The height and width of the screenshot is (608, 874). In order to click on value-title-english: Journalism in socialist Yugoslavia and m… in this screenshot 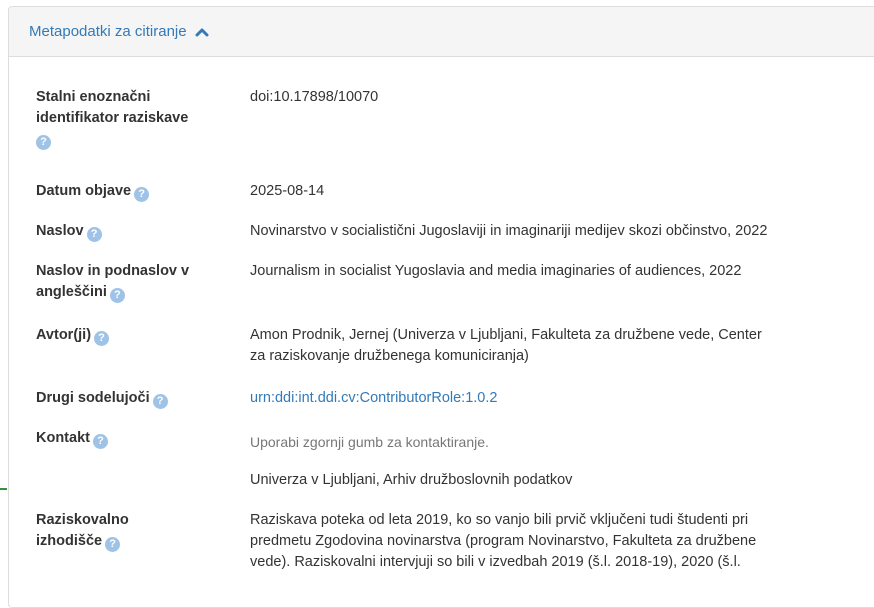, I will do `click(496, 271)`.